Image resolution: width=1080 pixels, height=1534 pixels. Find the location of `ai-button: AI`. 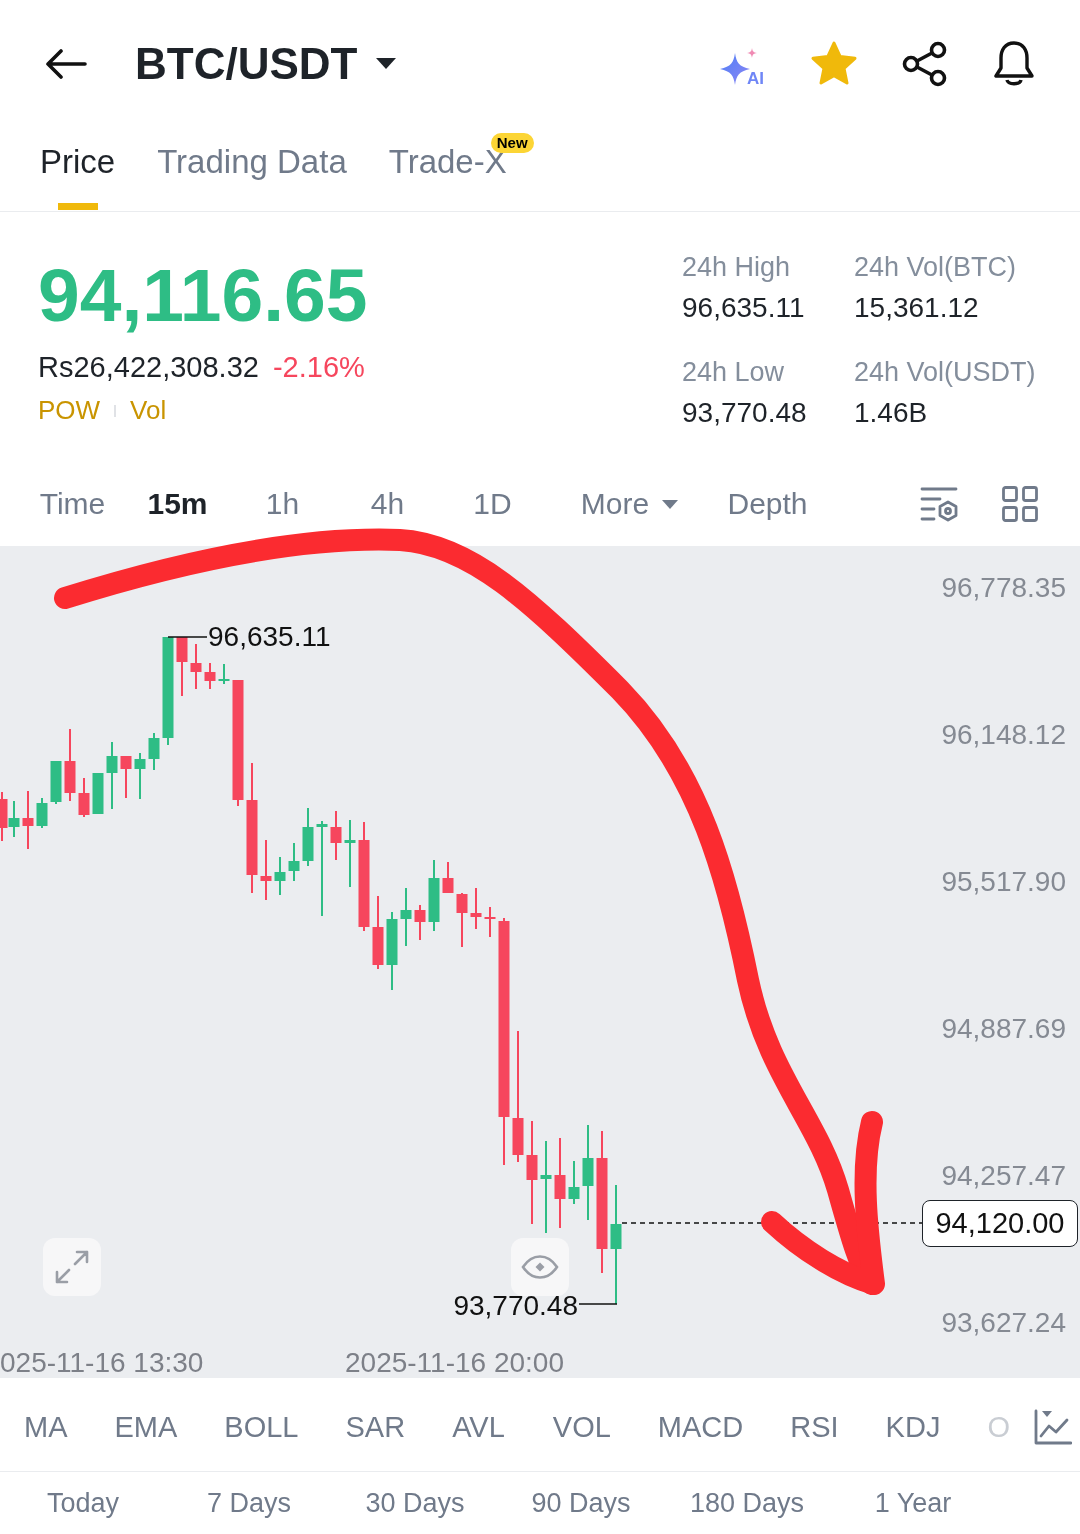

ai-button: AI is located at coordinates (741, 64).